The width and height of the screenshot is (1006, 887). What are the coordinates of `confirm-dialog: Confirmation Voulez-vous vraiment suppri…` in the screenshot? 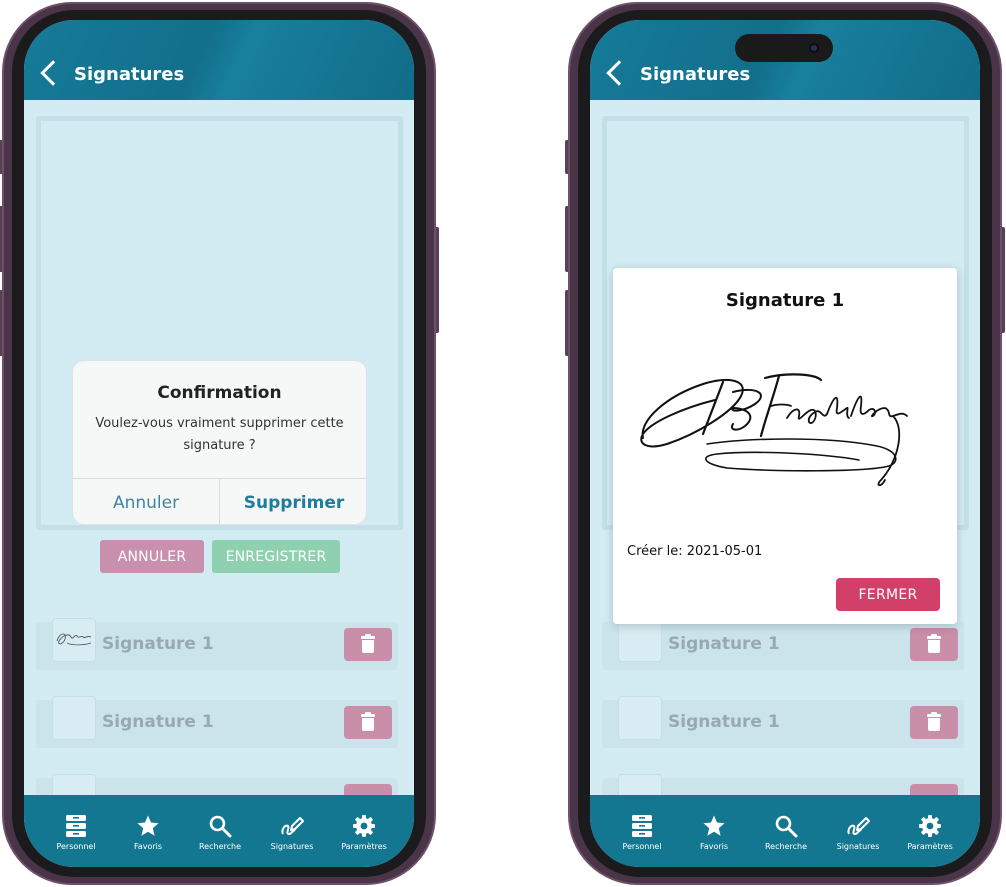 It's located at (219, 442).